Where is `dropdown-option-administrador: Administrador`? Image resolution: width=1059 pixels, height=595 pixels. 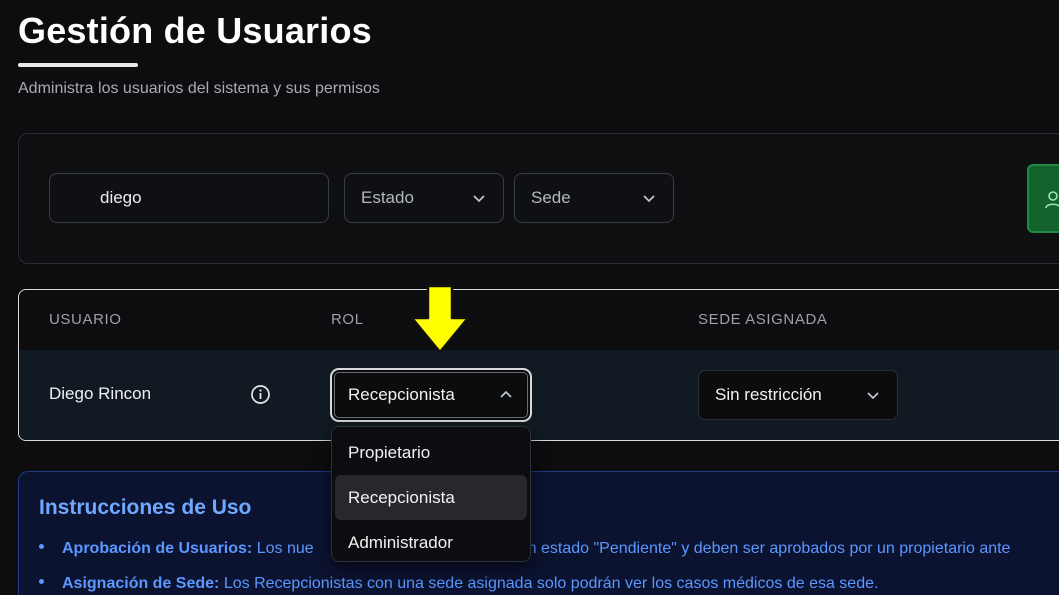 dropdown-option-administrador: Administrador is located at coordinates (431, 542).